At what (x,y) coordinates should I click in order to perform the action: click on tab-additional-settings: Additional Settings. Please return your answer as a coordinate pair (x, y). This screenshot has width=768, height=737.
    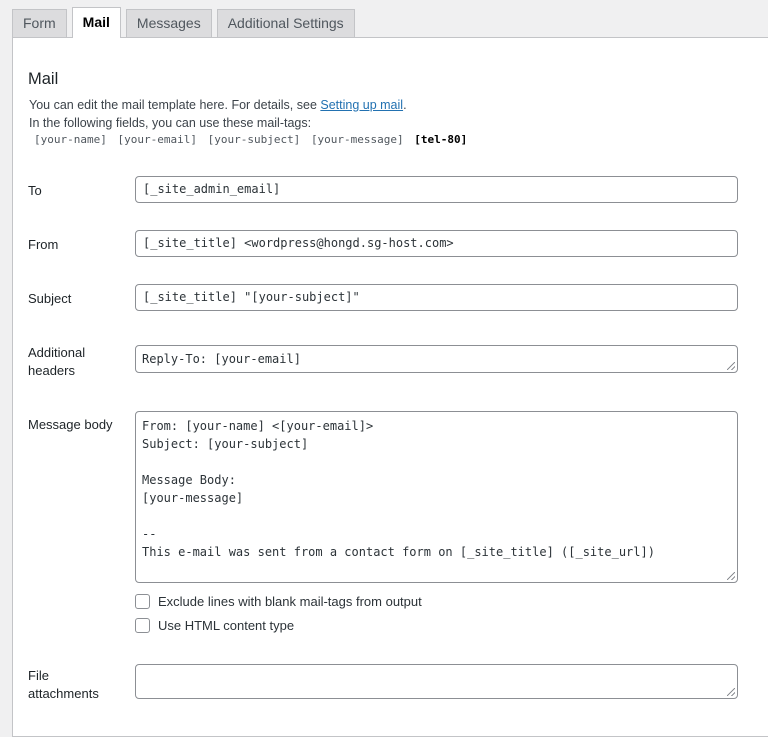
    Looking at the image, I should click on (285, 23).